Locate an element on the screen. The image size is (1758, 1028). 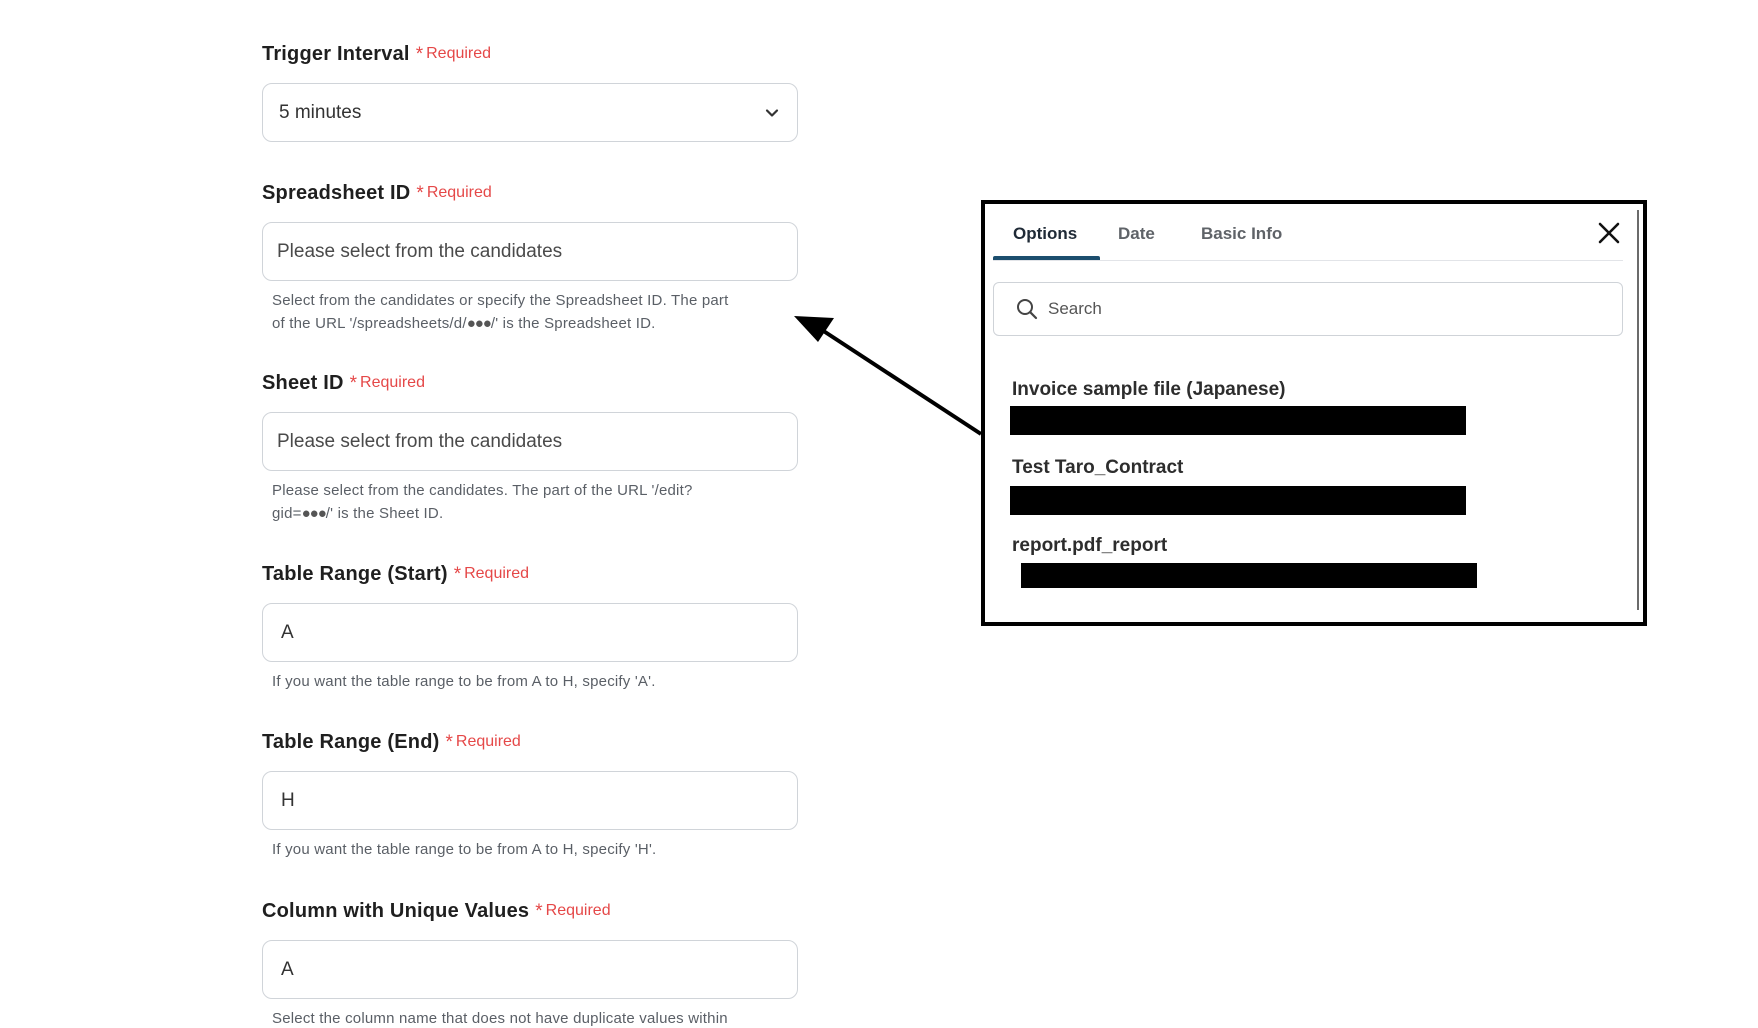
table-range-start-input: A is located at coordinates (530, 632).